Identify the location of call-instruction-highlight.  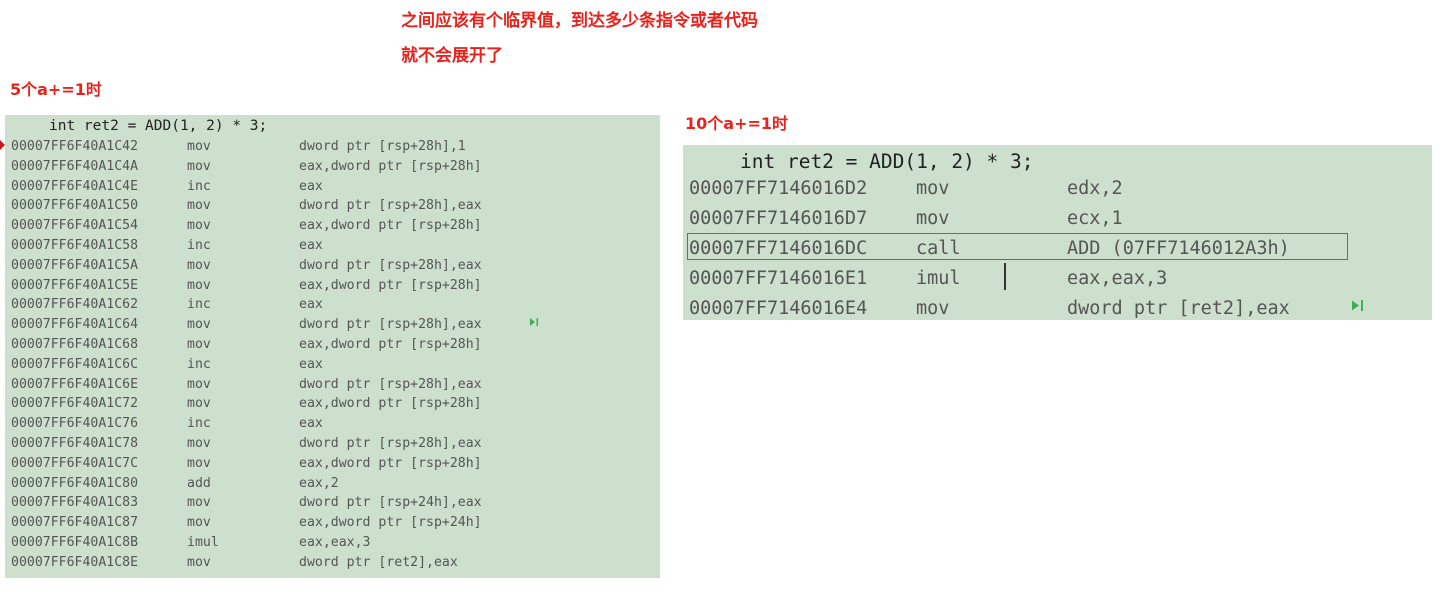
(1017, 246).